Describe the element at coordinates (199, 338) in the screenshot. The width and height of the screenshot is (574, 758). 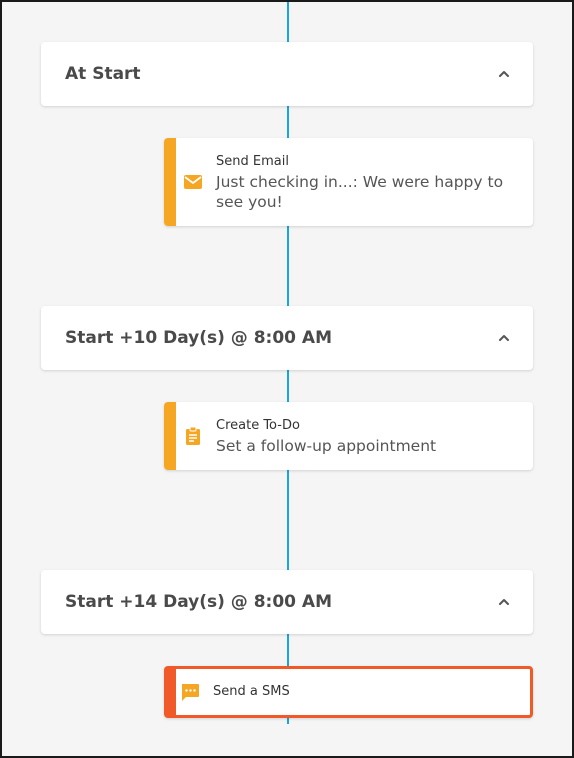
I see `step-title: Start +10 Day(s) @ 8:00 AM` at that location.